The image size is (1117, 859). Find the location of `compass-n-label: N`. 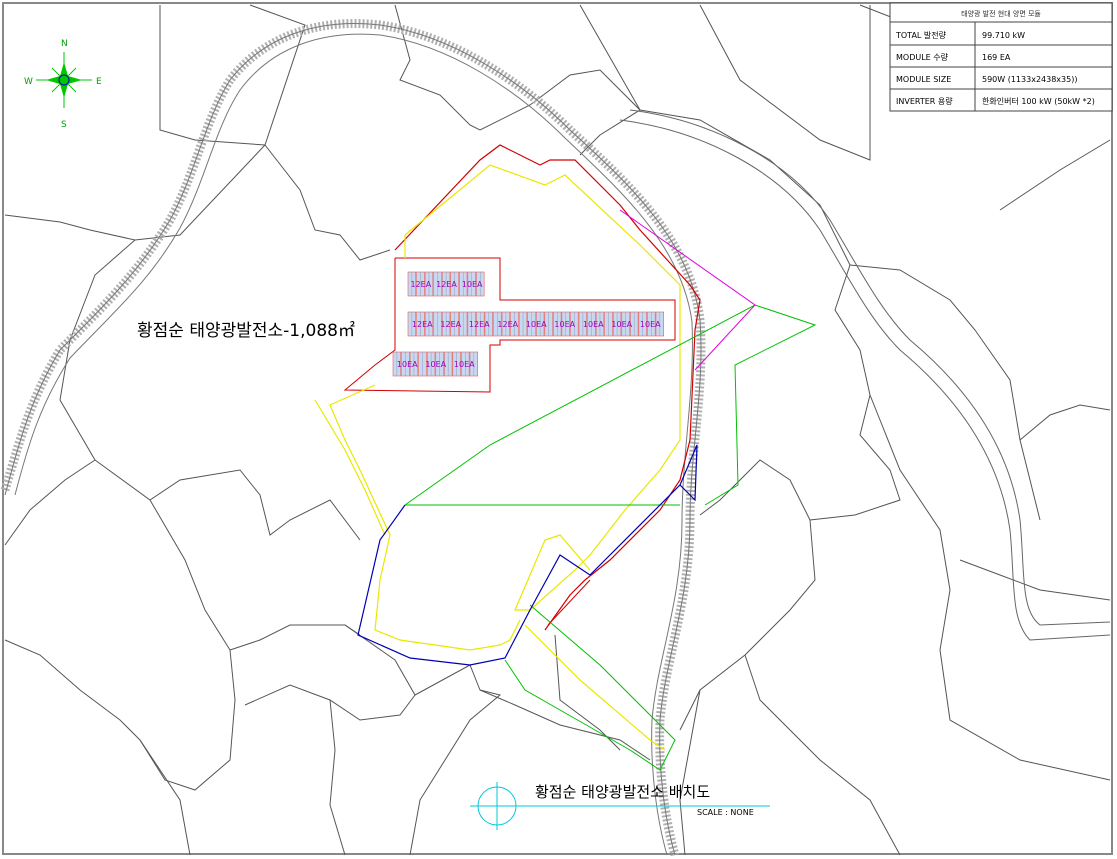

compass-n-label: N is located at coordinates (64, 44).